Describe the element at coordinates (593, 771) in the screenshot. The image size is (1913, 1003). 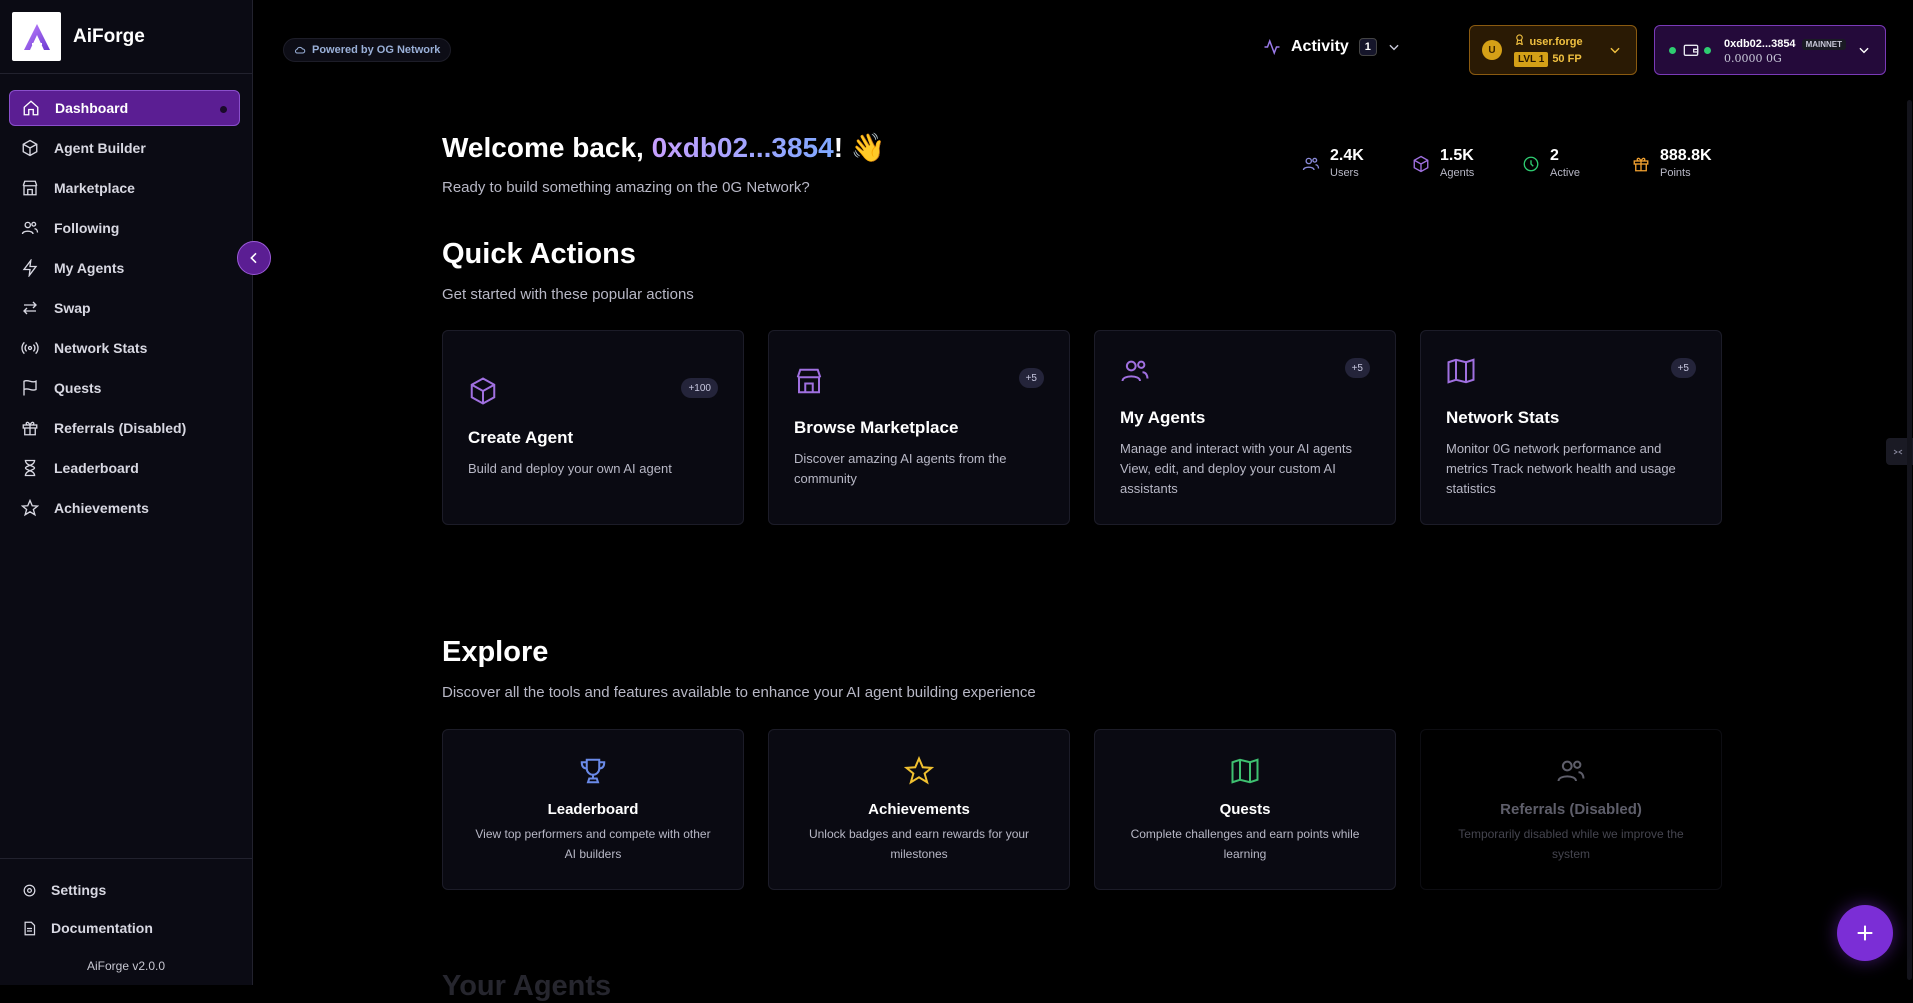
I see `trophy-icon` at that location.